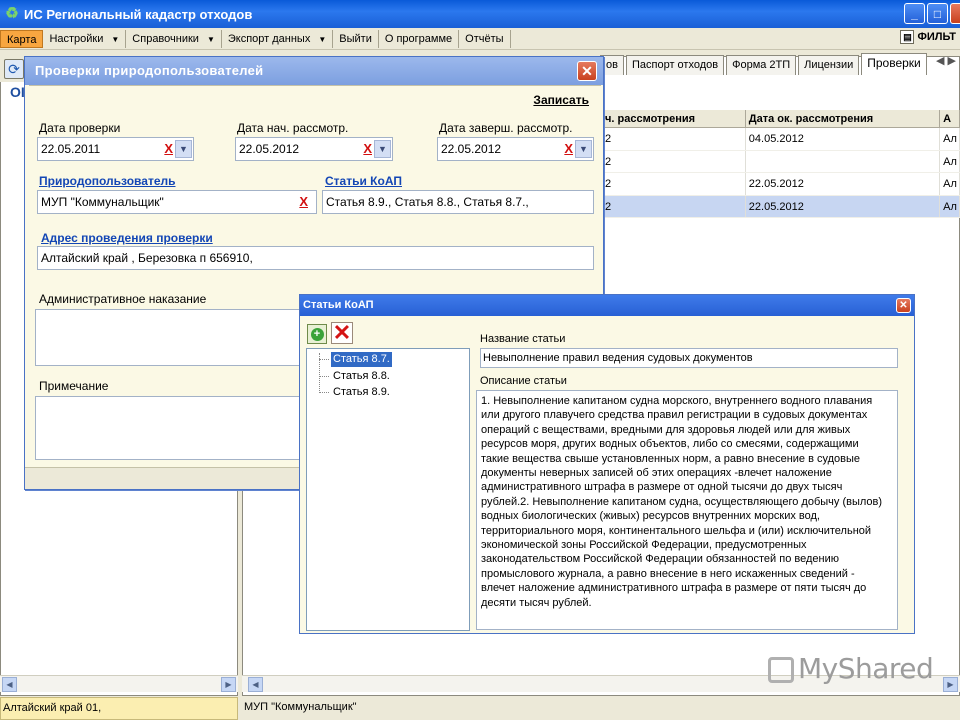 The height and width of the screenshot is (720, 960). Describe the element at coordinates (315, 258) in the screenshot. I see `address-field: Алтайский край , Березовка п 656910,` at that location.